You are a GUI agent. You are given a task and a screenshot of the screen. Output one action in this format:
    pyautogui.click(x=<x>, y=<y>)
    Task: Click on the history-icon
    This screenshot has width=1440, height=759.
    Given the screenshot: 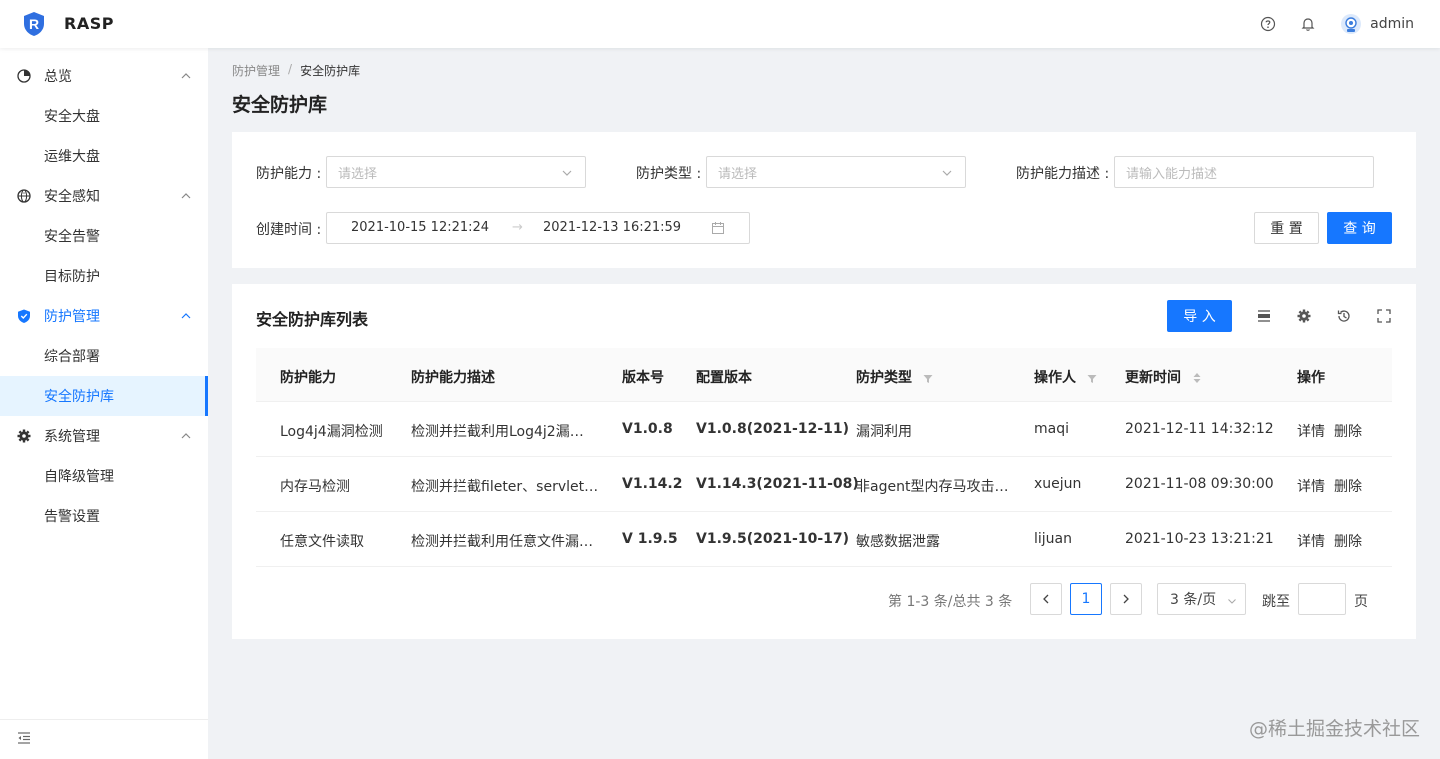 What is the action you would take?
    pyautogui.click(x=1344, y=316)
    